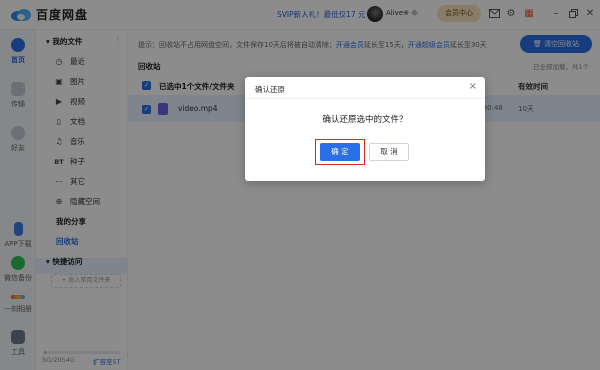 The image size is (600, 370). I want to click on close-icon: ×, so click(473, 86).